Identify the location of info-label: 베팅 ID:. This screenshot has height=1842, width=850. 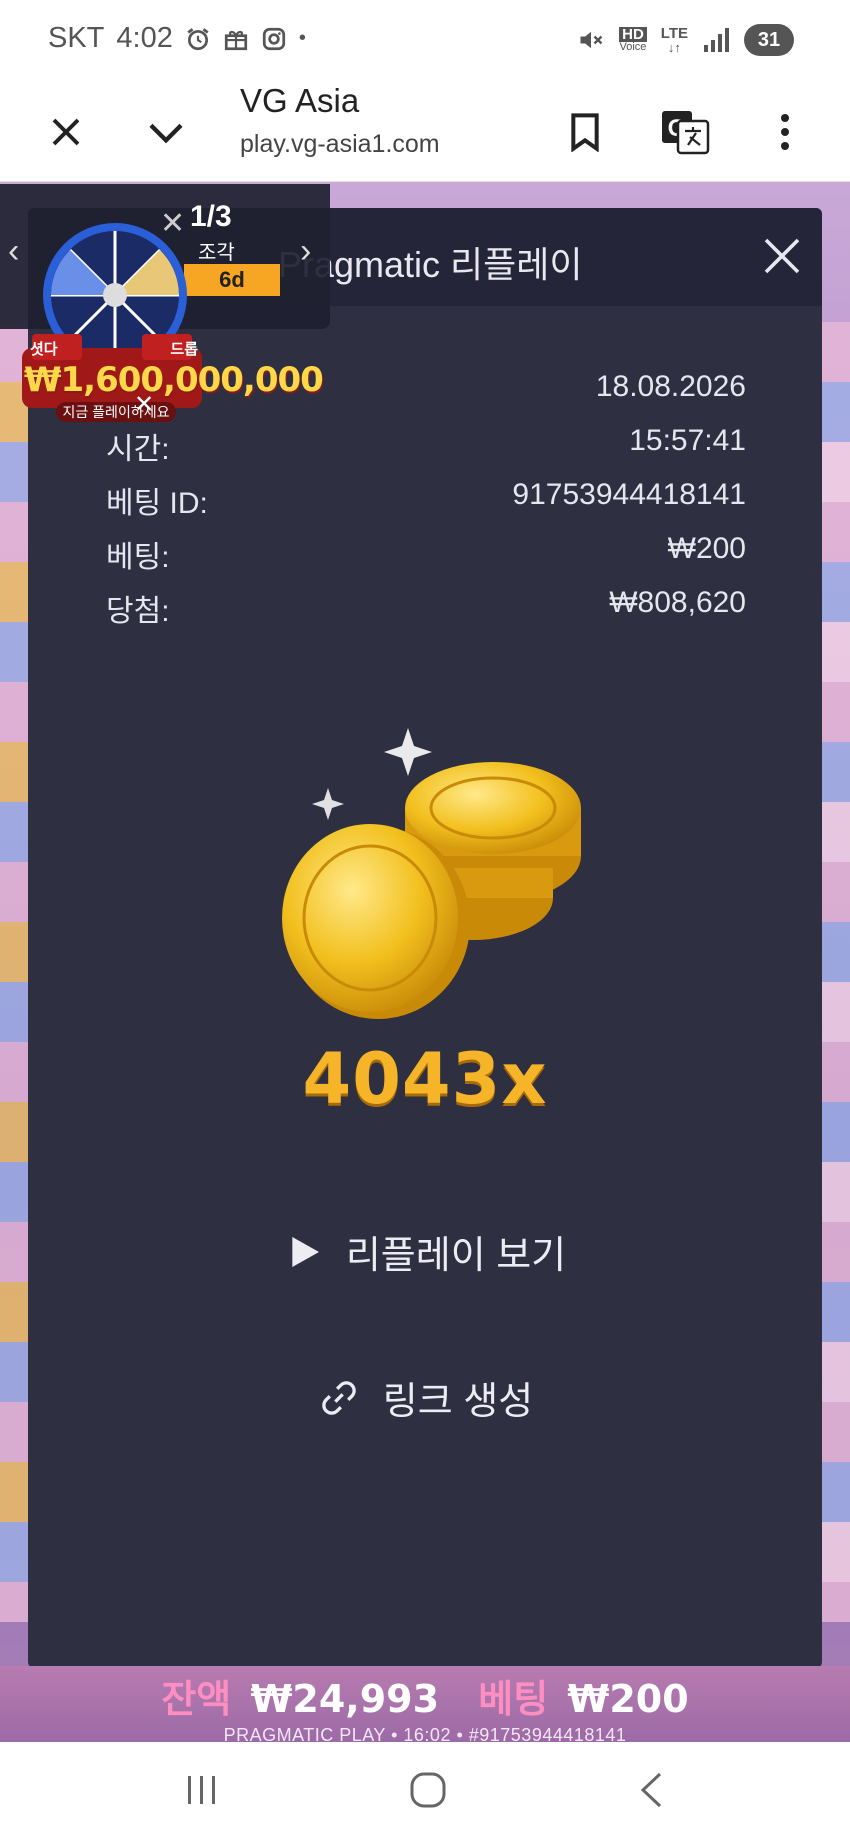
(157, 503).